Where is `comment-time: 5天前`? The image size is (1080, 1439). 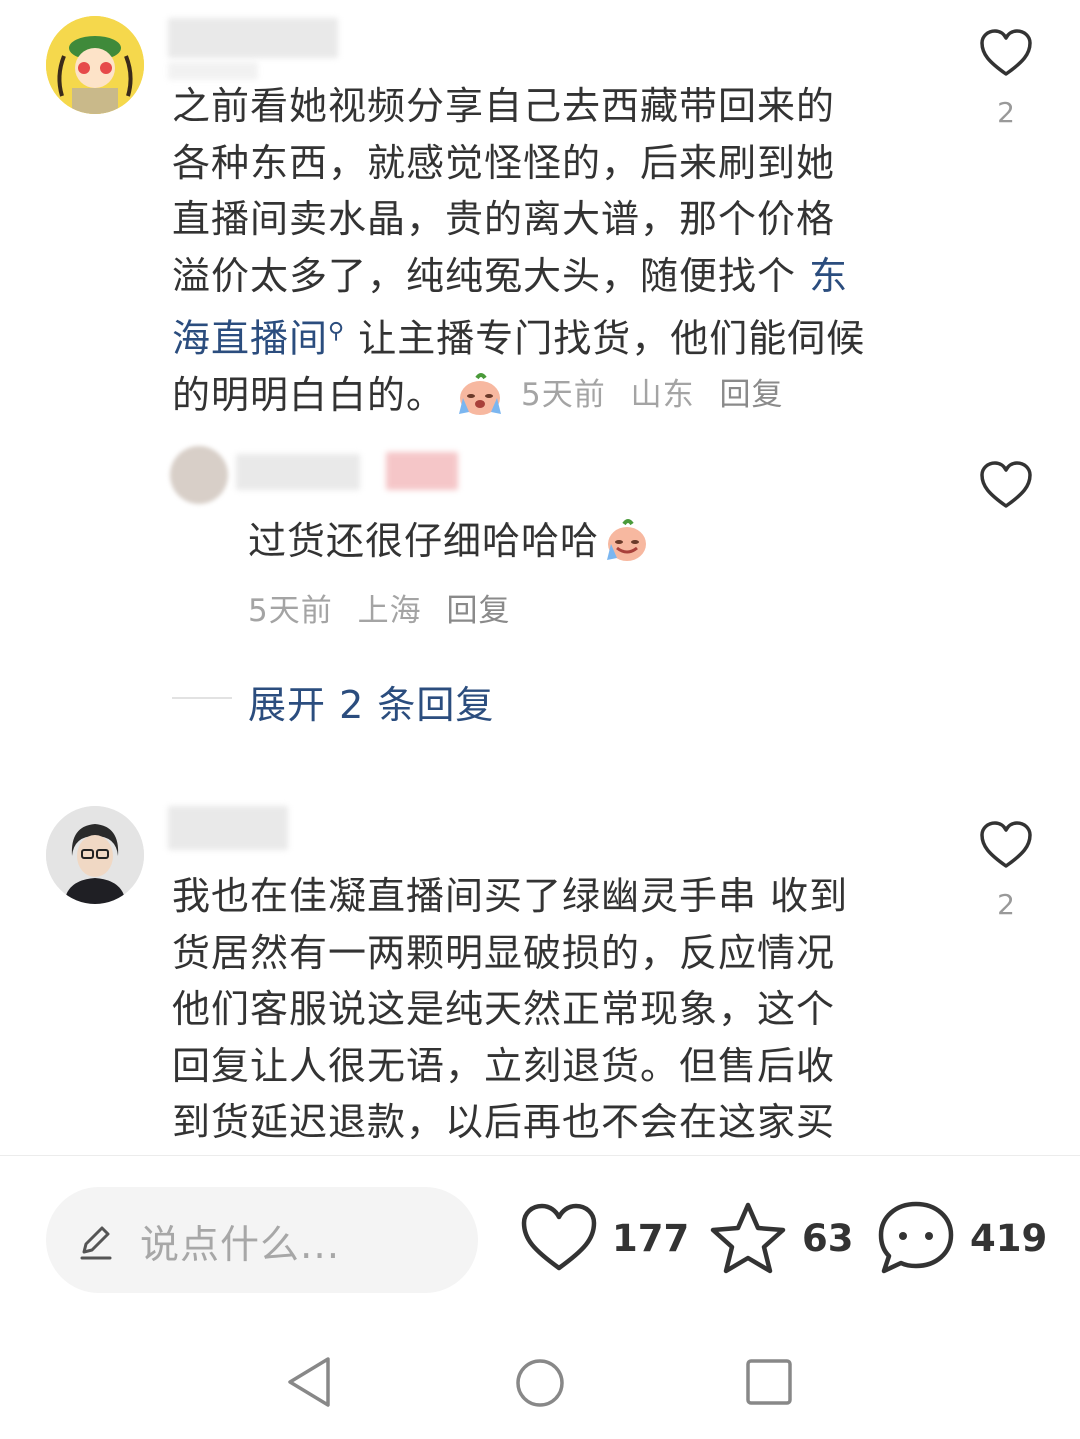 comment-time: 5天前 is located at coordinates (563, 395).